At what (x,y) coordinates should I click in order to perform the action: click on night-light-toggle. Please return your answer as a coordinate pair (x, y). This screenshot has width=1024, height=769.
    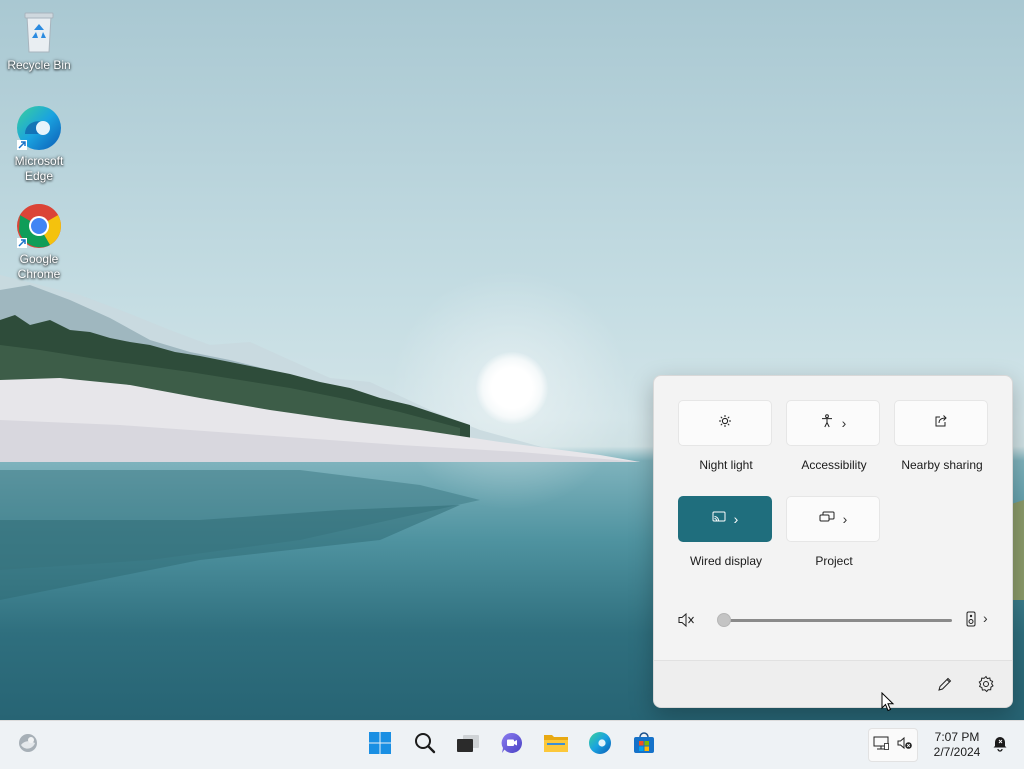
    Looking at the image, I should click on (725, 423).